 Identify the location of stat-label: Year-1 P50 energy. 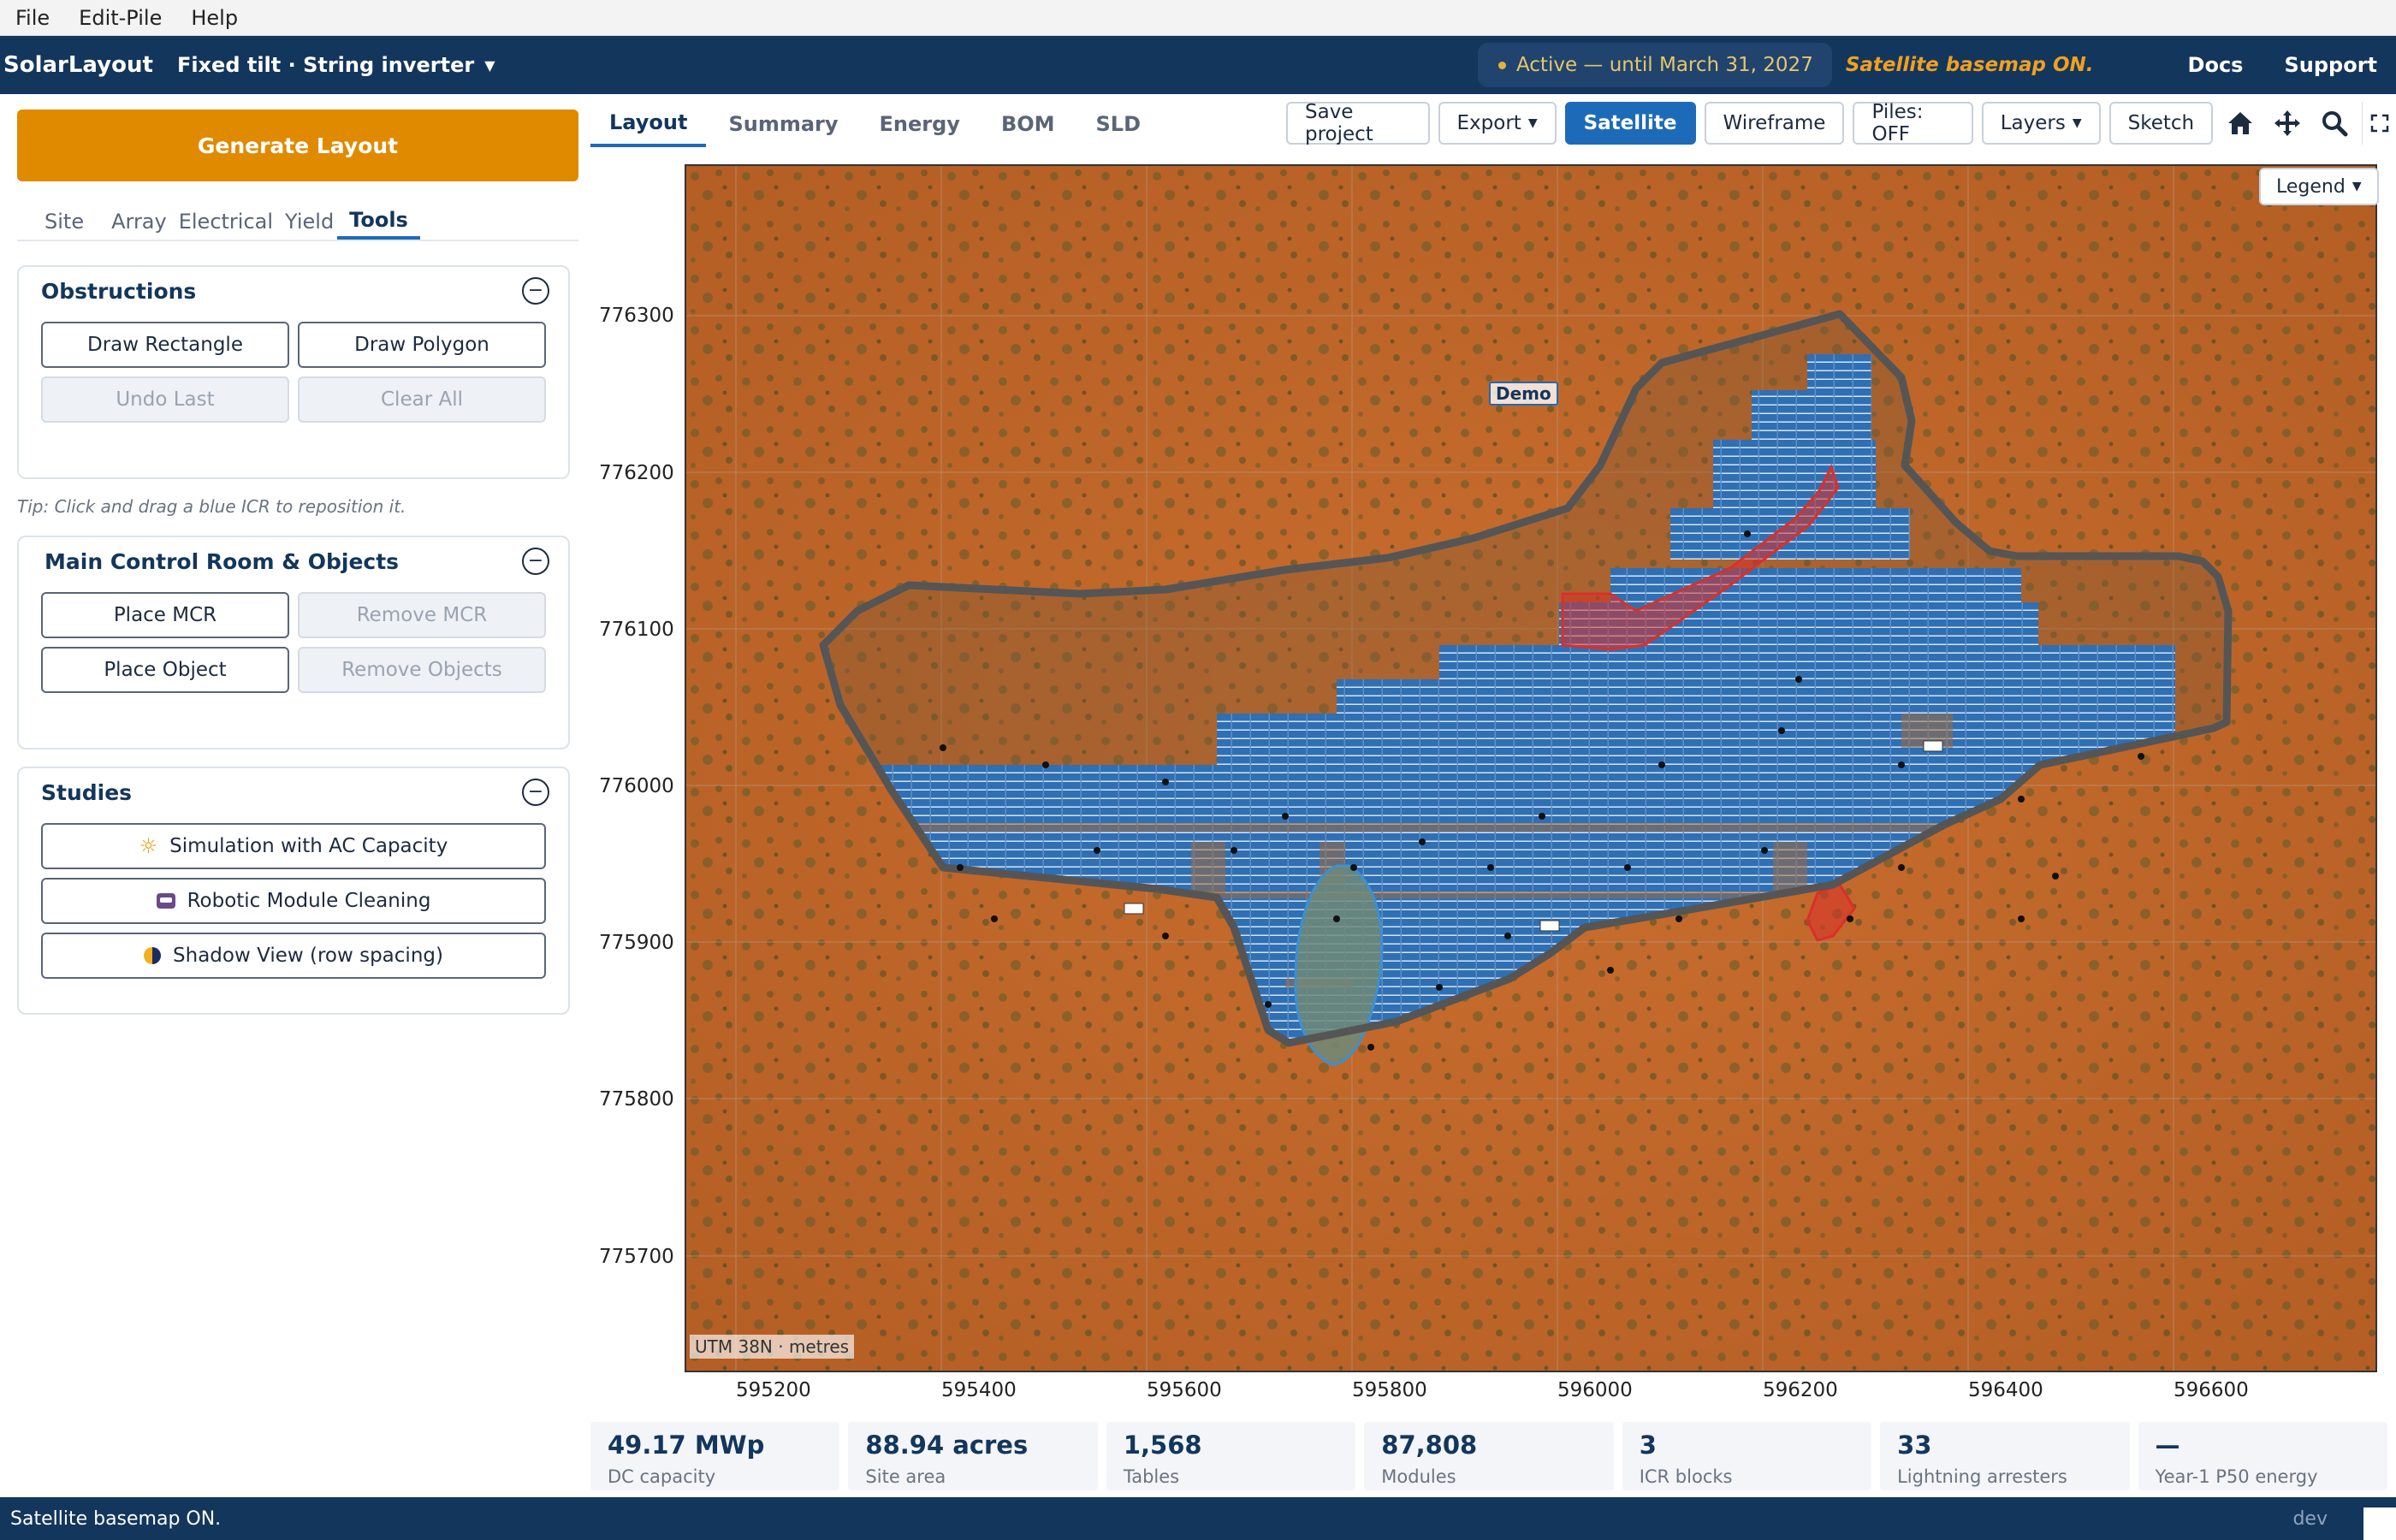
(2237, 1476).